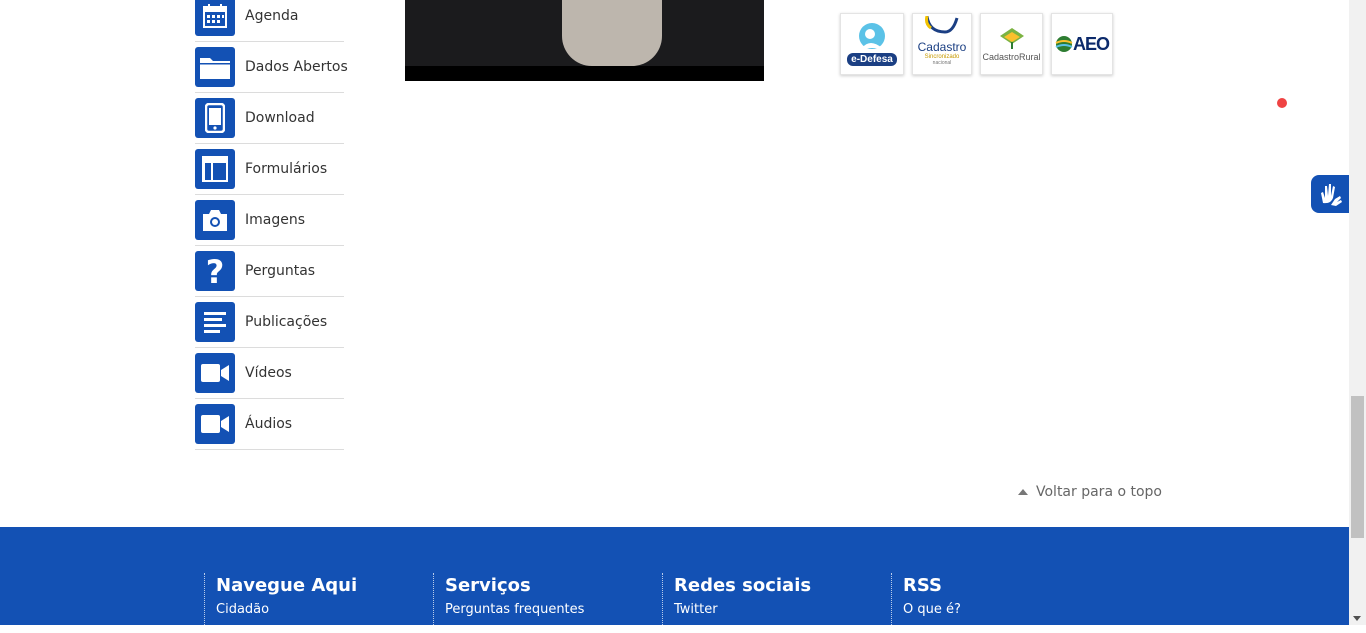 This screenshot has width=1366, height=633. What do you see at coordinates (1357, 618) in the screenshot?
I see `scroll-down-arrow-icon` at bounding box center [1357, 618].